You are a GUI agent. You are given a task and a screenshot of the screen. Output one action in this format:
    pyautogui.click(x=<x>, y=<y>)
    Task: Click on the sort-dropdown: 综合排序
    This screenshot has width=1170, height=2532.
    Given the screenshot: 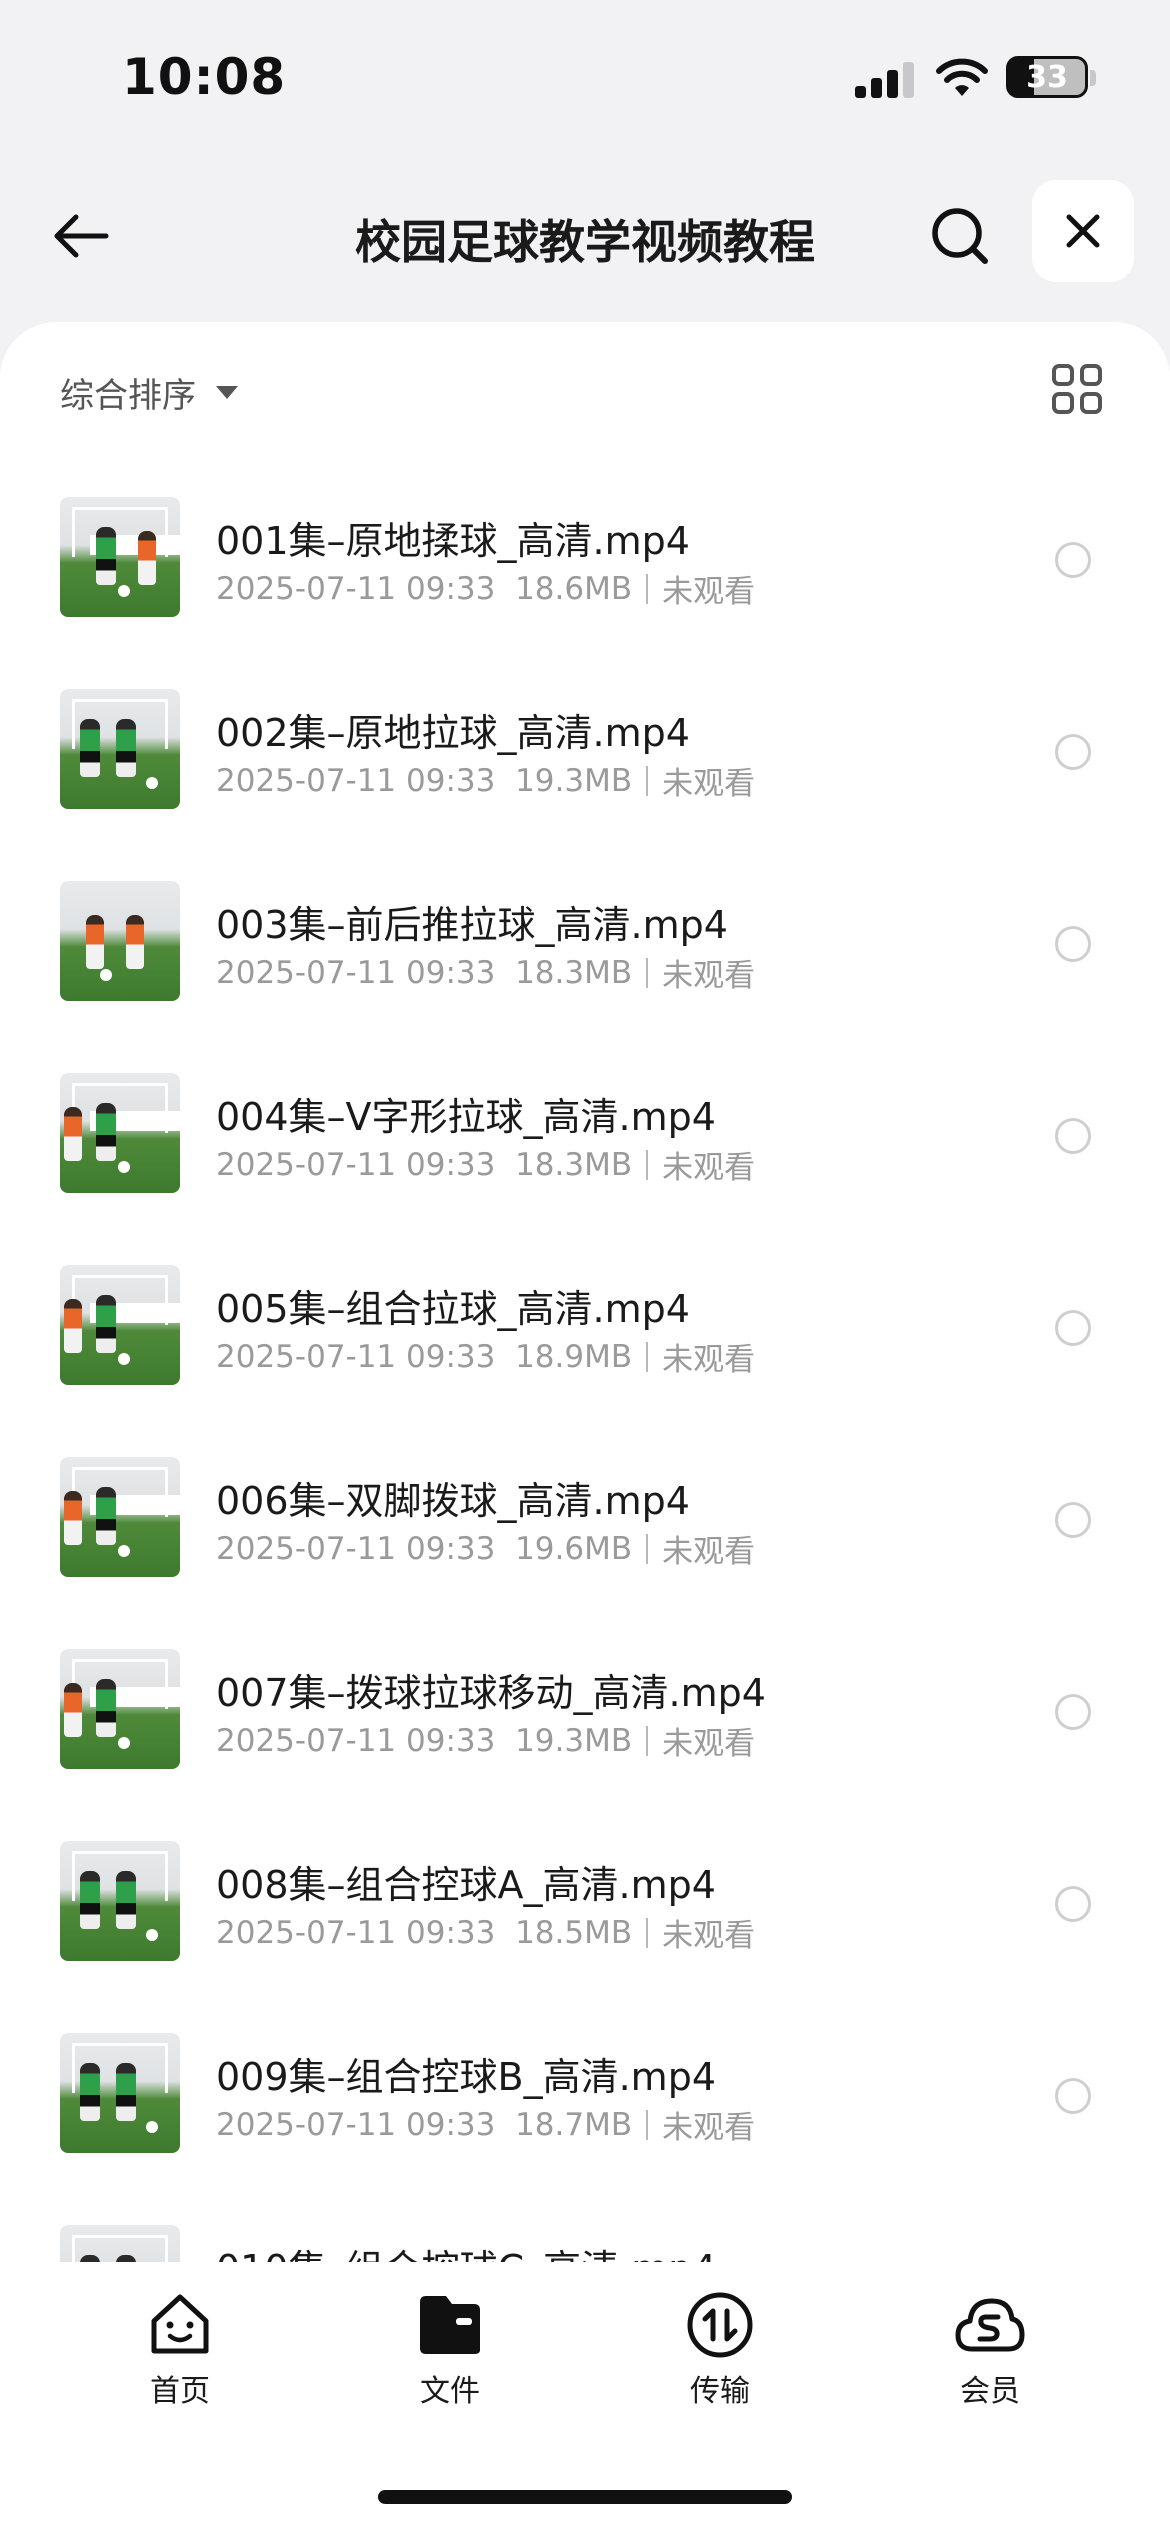 What is the action you would take?
    pyautogui.click(x=149, y=392)
    